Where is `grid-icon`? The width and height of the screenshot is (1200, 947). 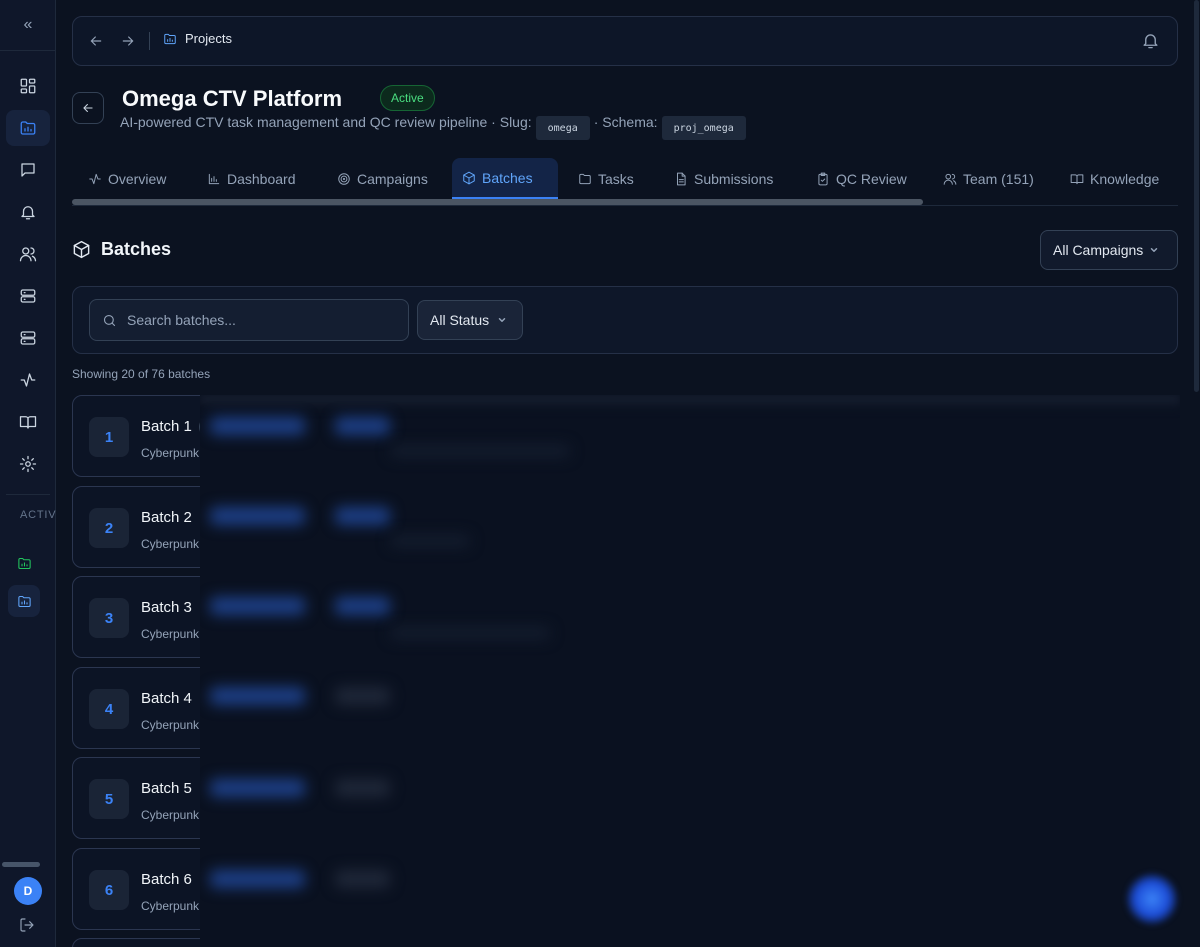
grid-icon is located at coordinates (28, 86).